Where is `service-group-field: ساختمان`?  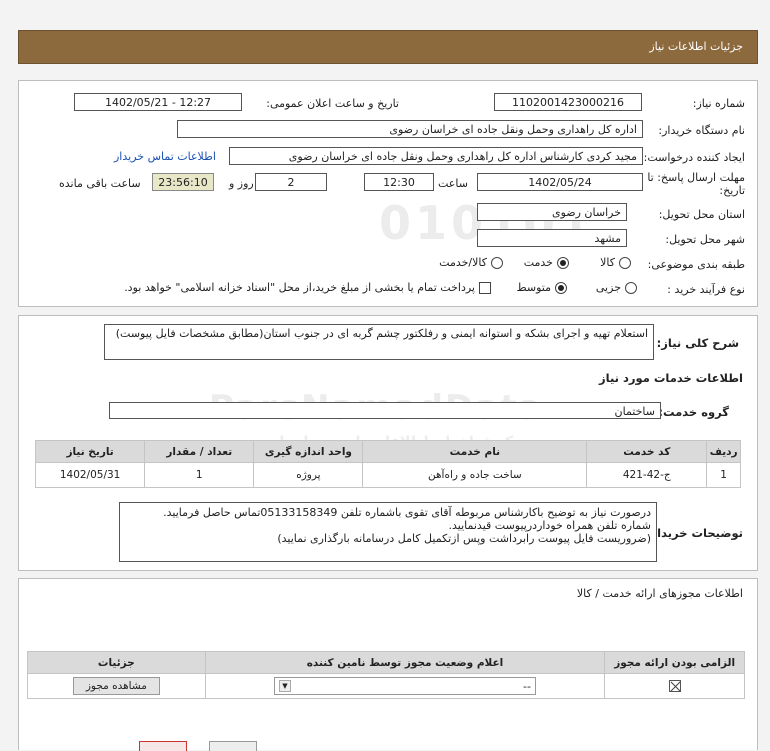 service-group-field: ساختمان is located at coordinates (385, 410).